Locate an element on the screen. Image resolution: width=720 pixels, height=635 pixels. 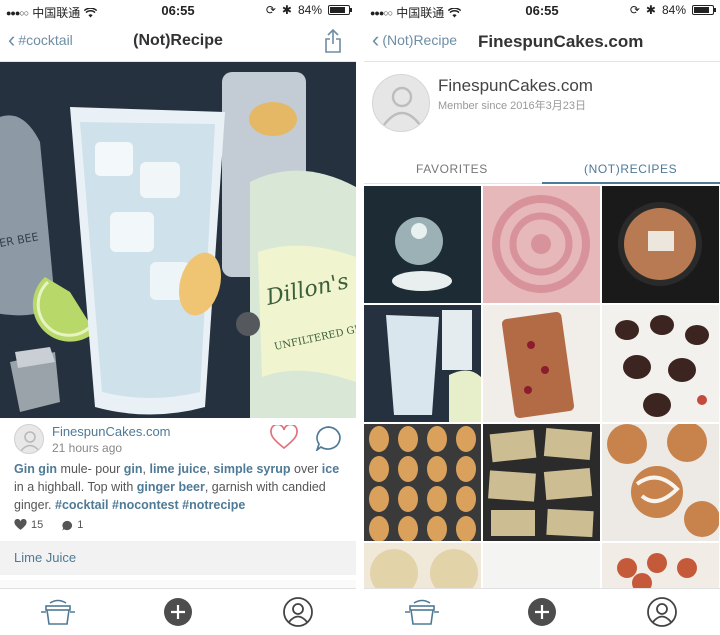
ingredient-row: Lime Juice is located at coordinates (178, 558).